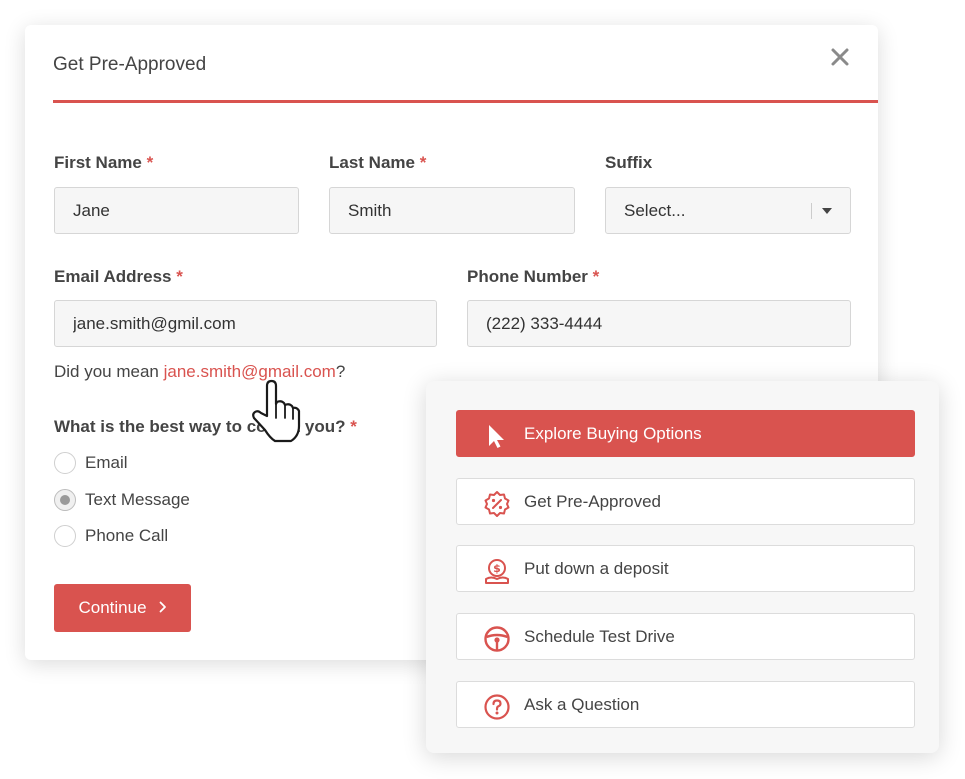 Image resolution: width=965 pixels, height=779 pixels. Describe the element at coordinates (245, 323) in the screenshot. I see `email-field` at that location.